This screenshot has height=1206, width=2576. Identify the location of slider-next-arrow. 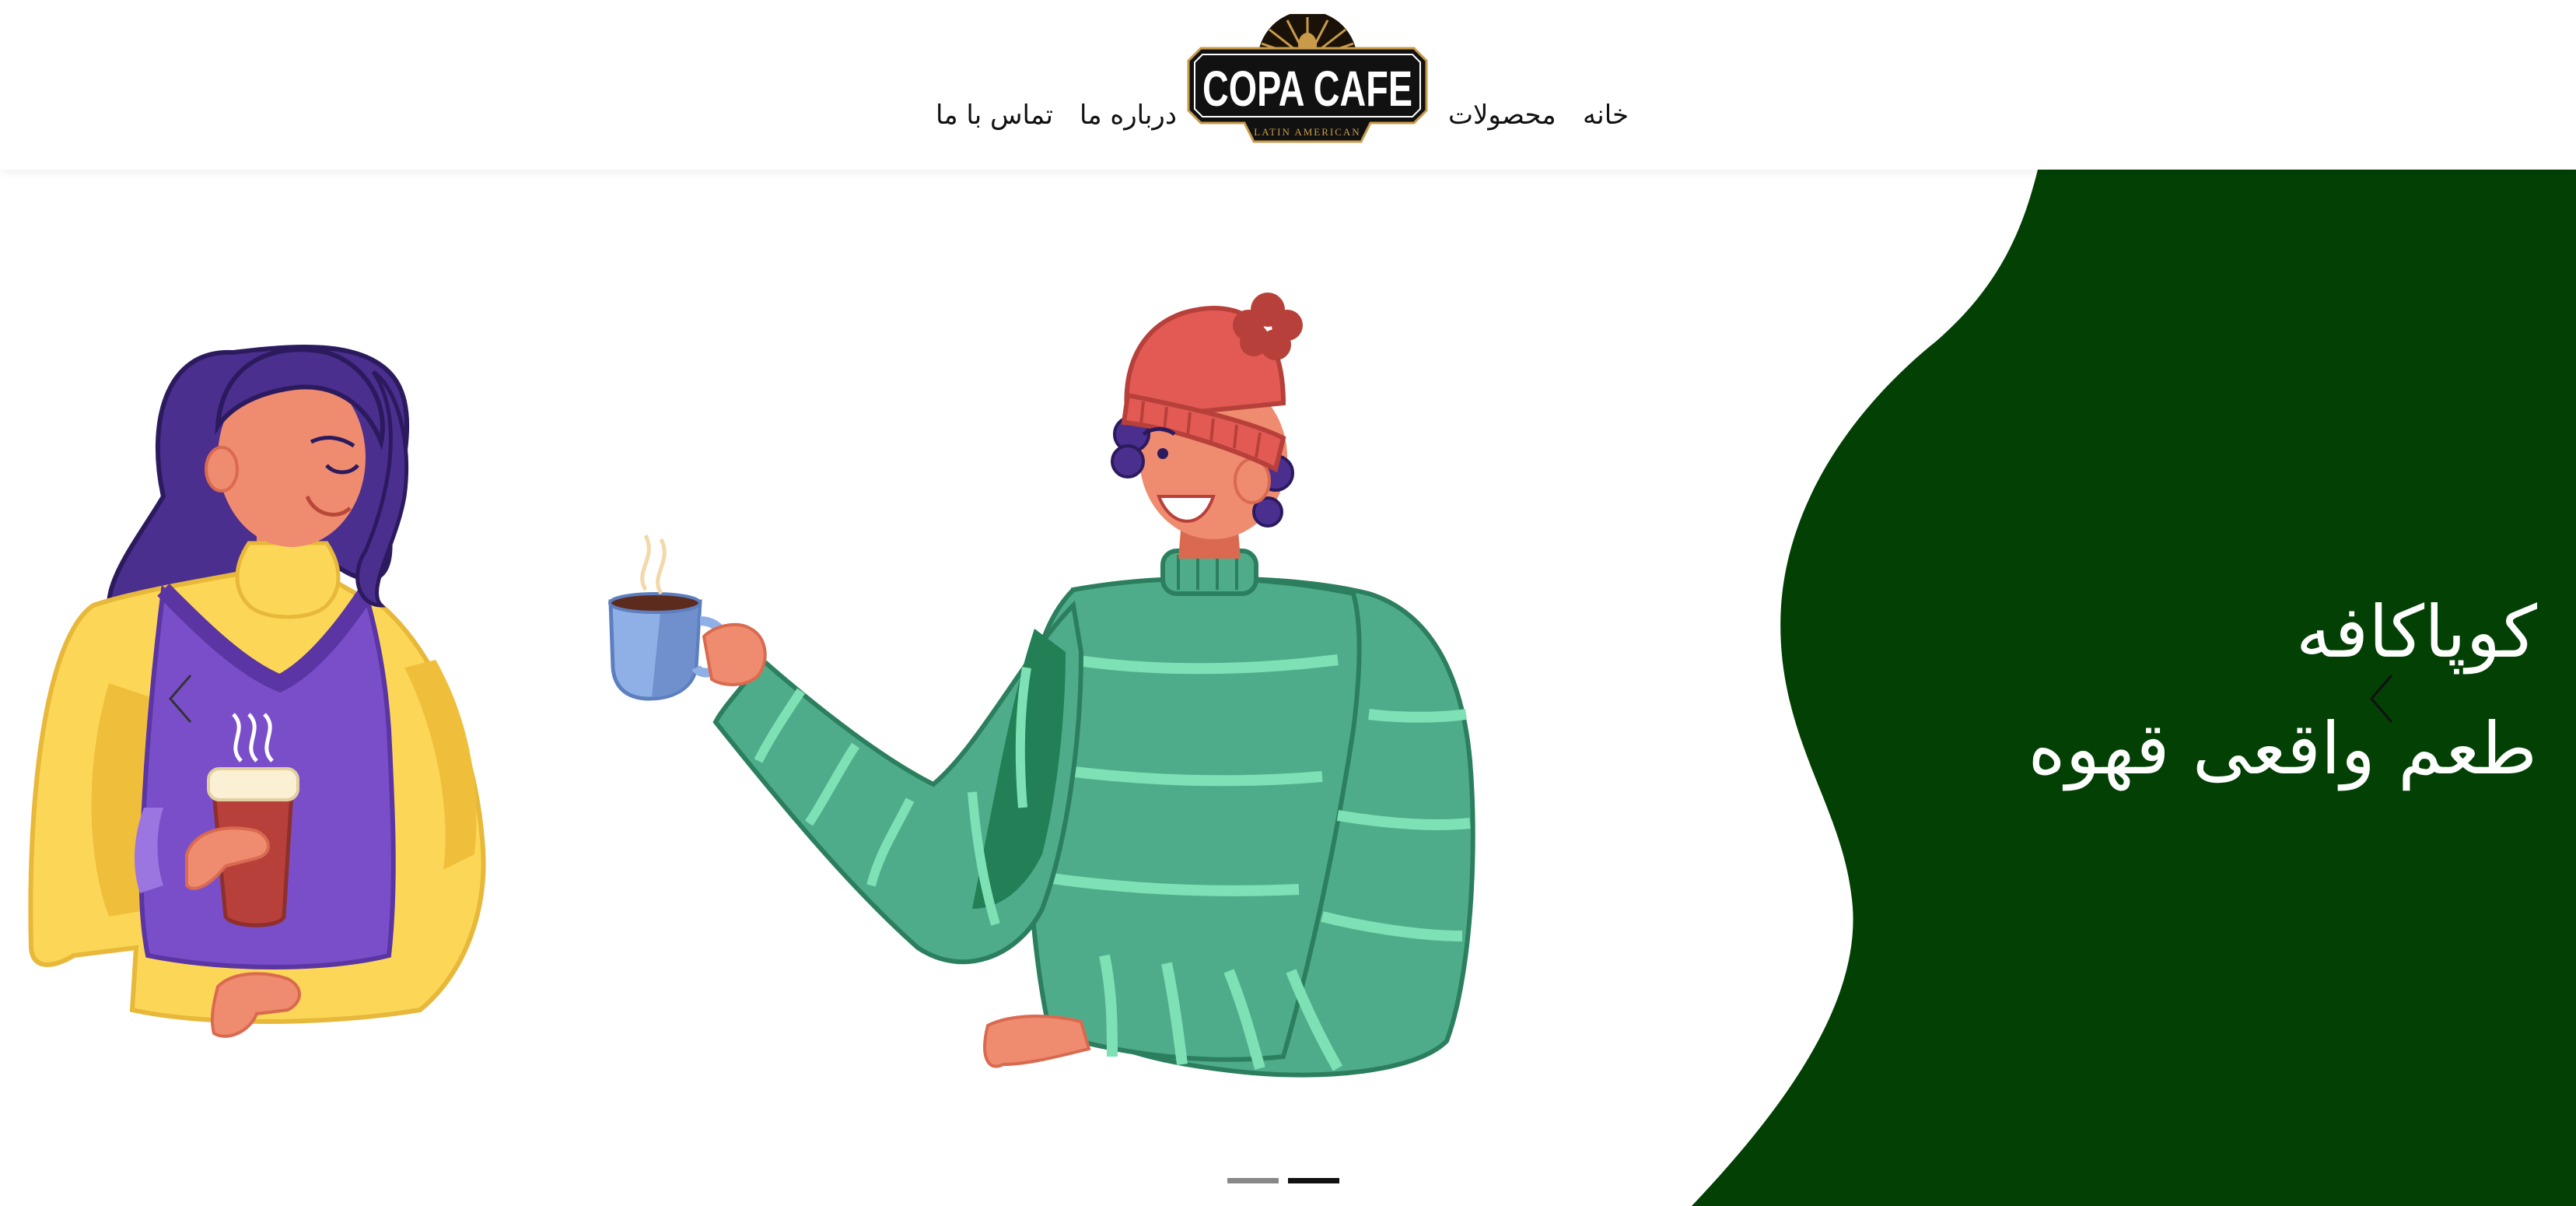
(2384, 699).